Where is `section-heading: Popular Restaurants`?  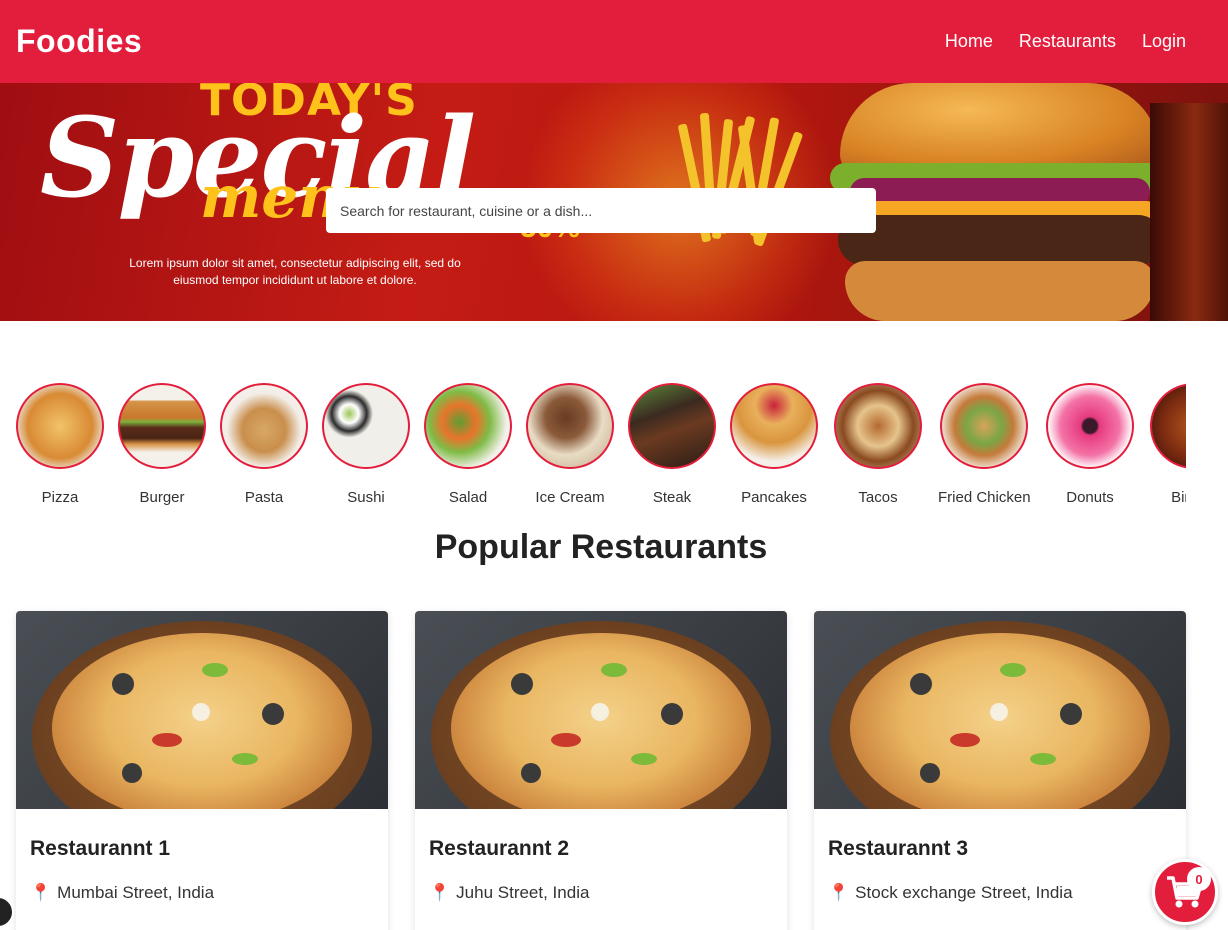 section-heading: Popular Restaurants is located at coordinates (601, 547).